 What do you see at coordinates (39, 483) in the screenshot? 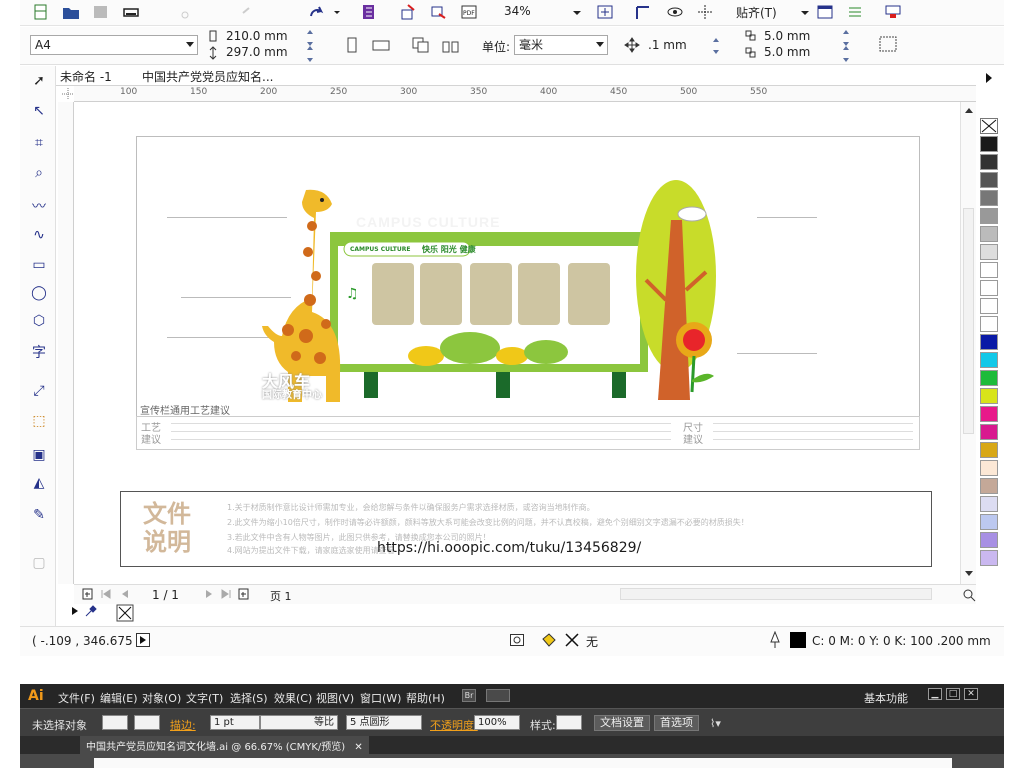
I see `transparency-tool-icon: ◭` at bounding box center [39, 483].